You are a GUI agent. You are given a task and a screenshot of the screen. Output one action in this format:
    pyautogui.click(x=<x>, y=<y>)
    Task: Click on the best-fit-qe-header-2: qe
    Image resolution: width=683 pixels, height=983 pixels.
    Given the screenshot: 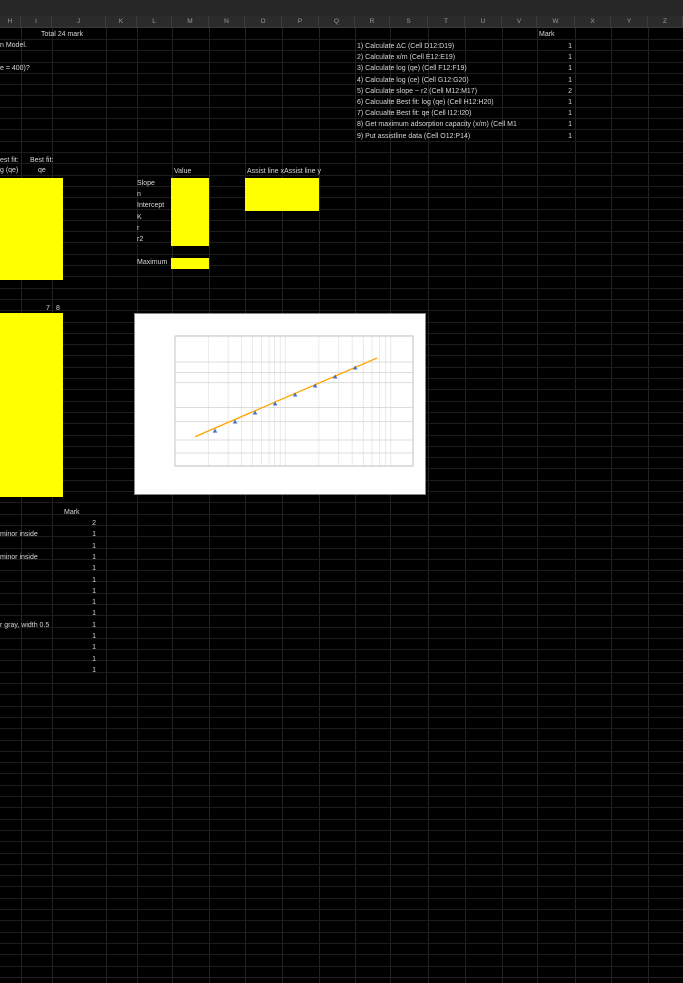 What is the action you would take?
    pyautogui.click(x=42, y=170)
    